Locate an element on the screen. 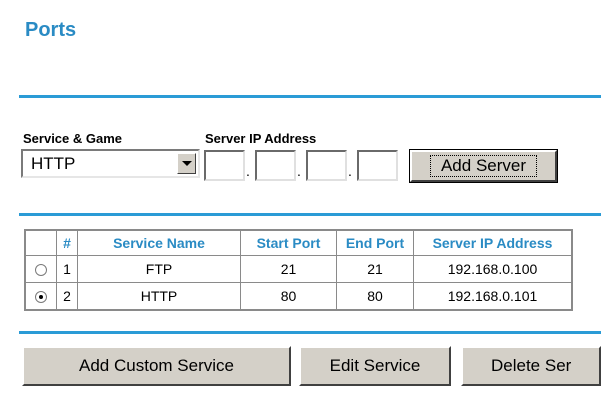  header-end-port: End Port is located at coordinates (375, 242).